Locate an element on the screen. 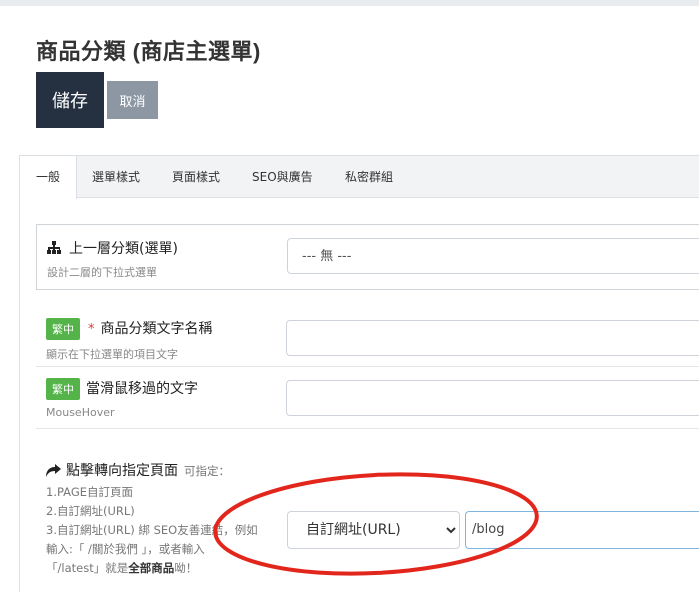  category-name-input is located at coordinates (492, 338).